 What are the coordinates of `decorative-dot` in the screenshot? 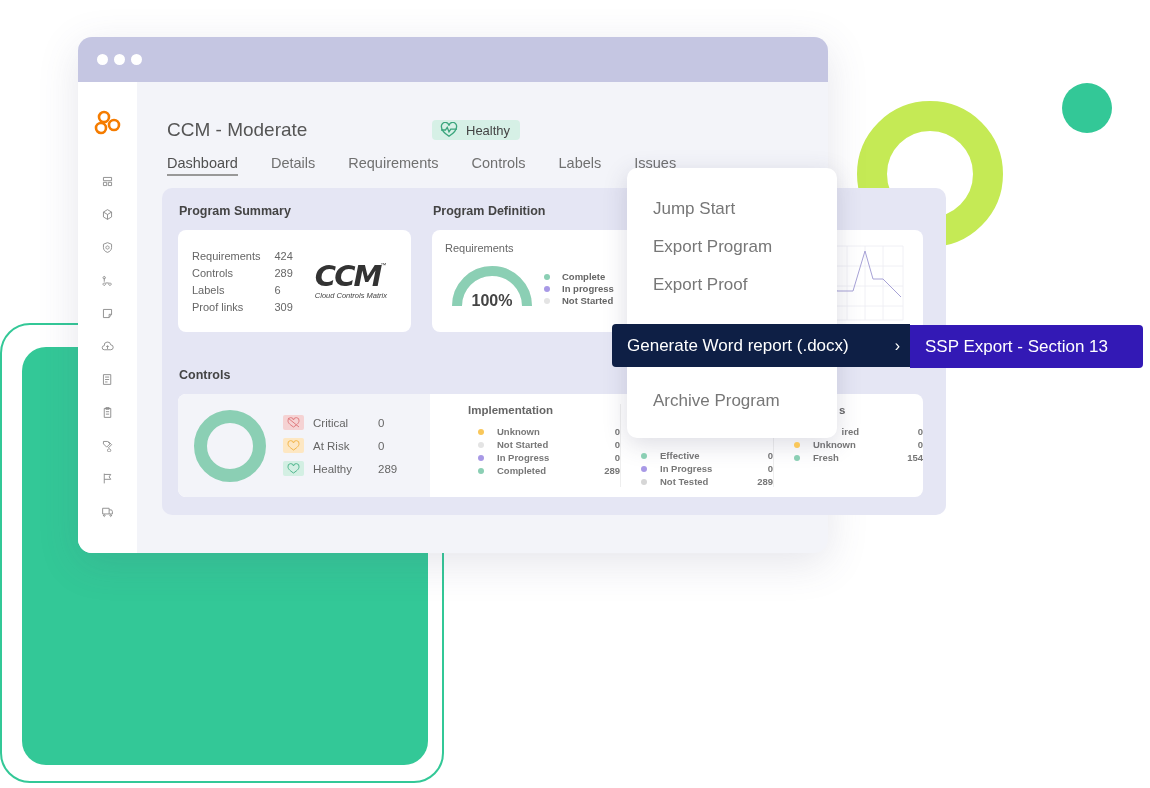 It's located at (1087, 108).